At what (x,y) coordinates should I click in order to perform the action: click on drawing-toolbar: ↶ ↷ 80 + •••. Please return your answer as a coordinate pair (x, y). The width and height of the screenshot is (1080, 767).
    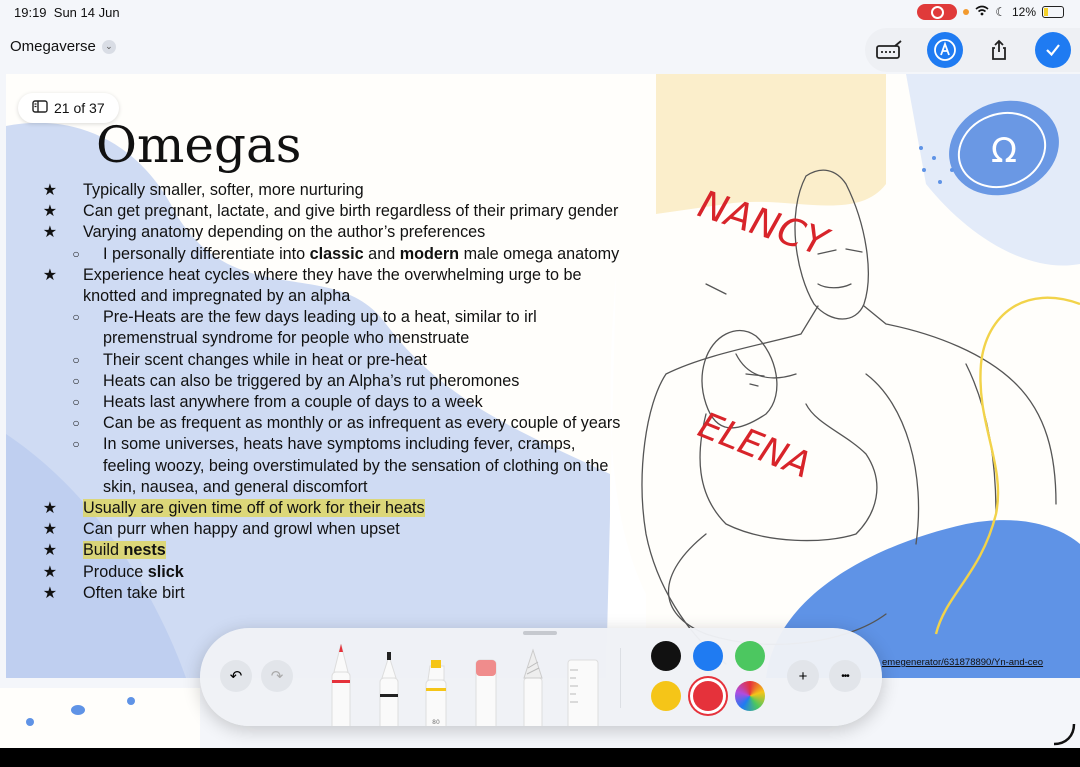
    Looking at the image, I should click on (541, 677).